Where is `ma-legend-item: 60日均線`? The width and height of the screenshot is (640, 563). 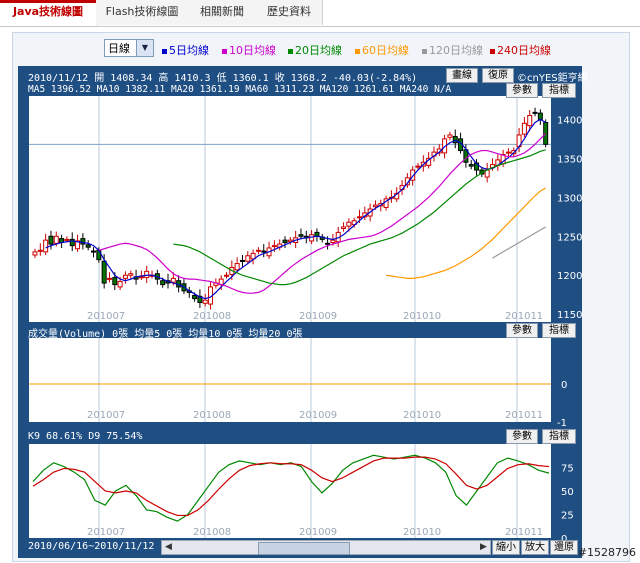
ma-legend-item: 60日均線 is located at coordinates (382, 50).